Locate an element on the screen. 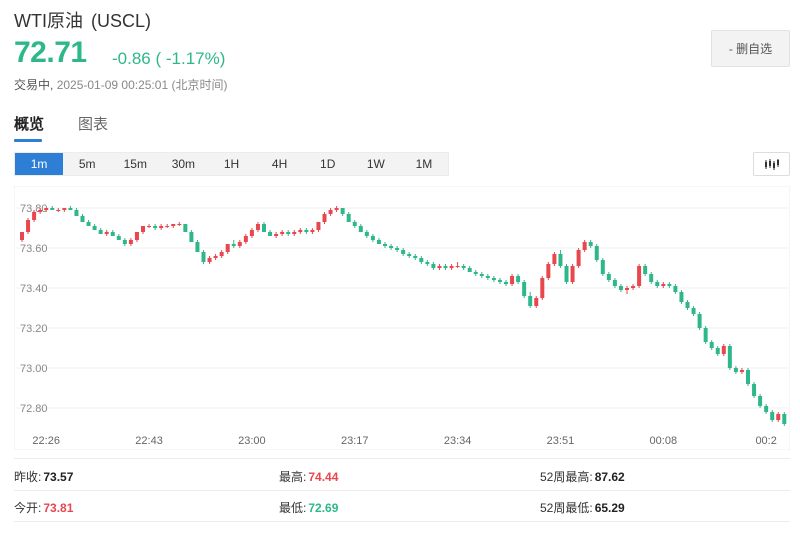 The width and height of the screenshot is (800, 534). period-1m: 1m is located at coordinates (39, 164).